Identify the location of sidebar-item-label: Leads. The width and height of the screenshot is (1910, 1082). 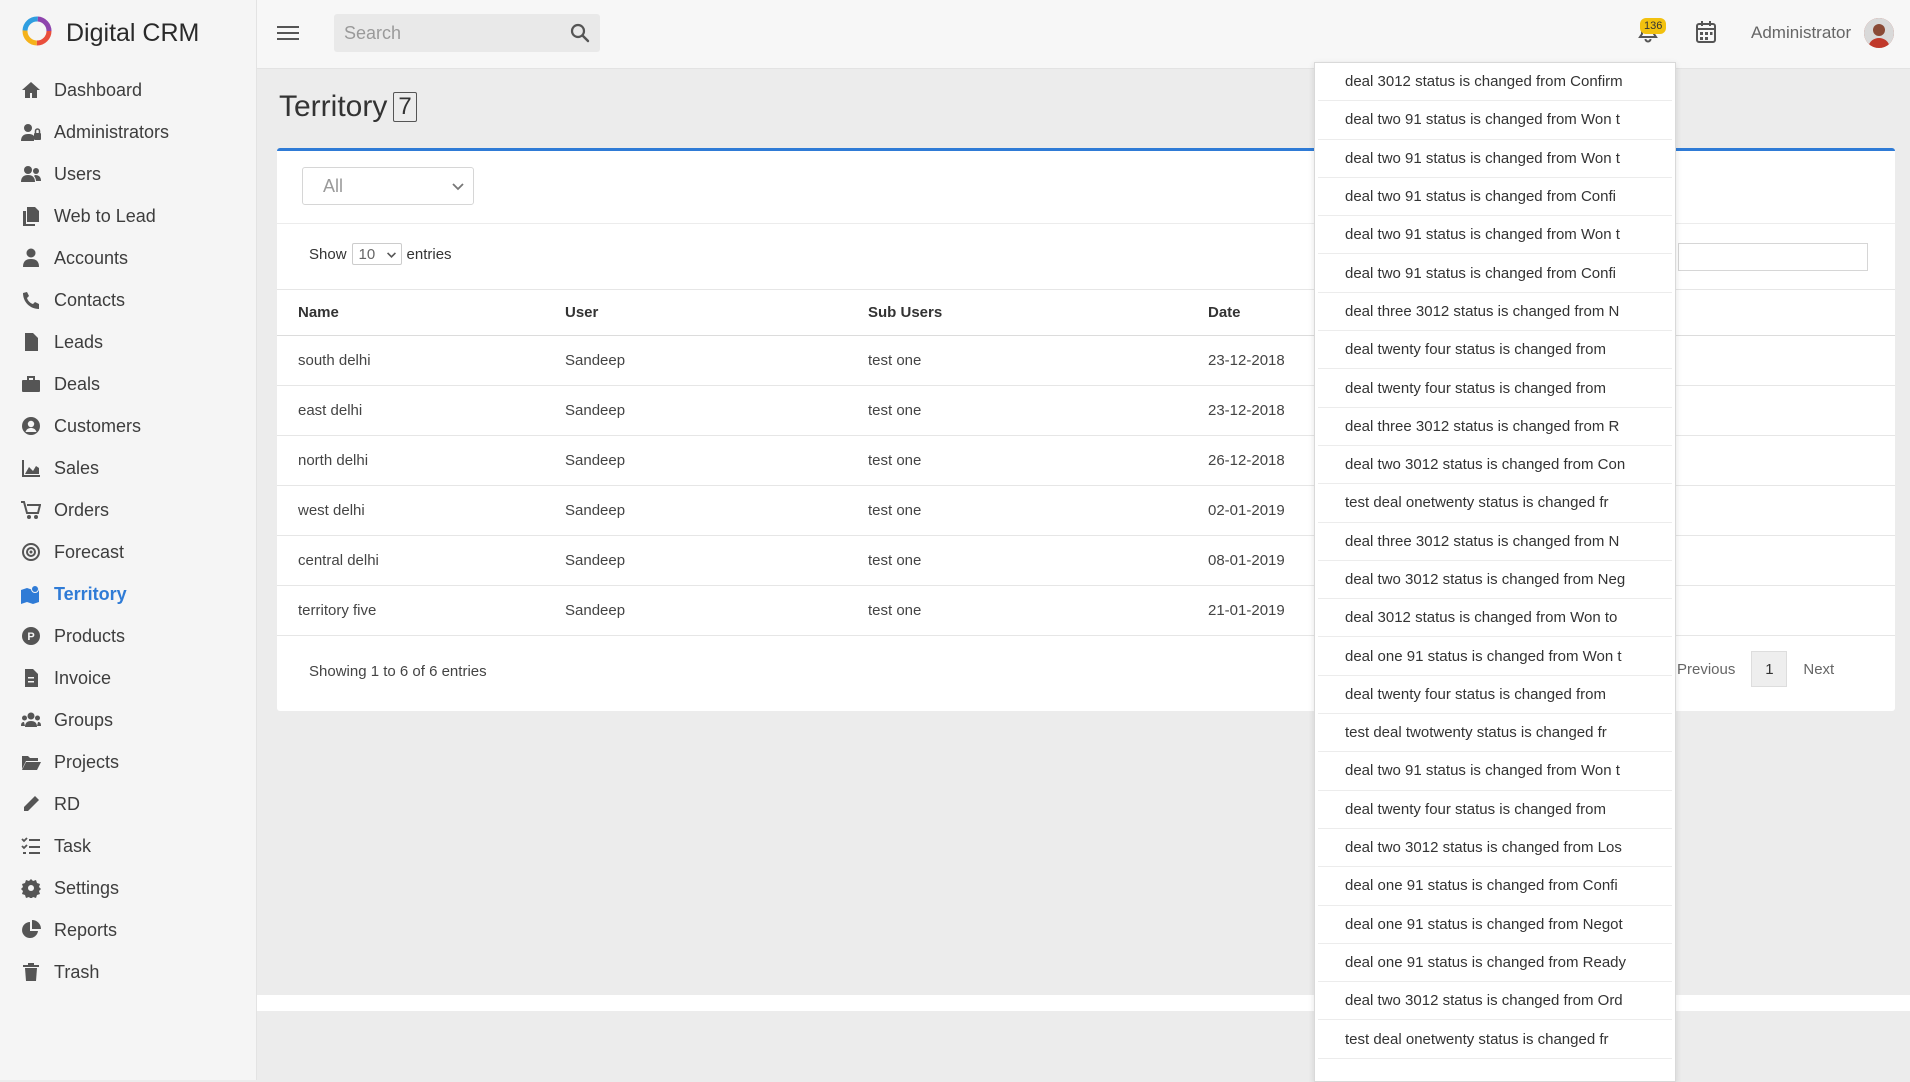
(79, 341).